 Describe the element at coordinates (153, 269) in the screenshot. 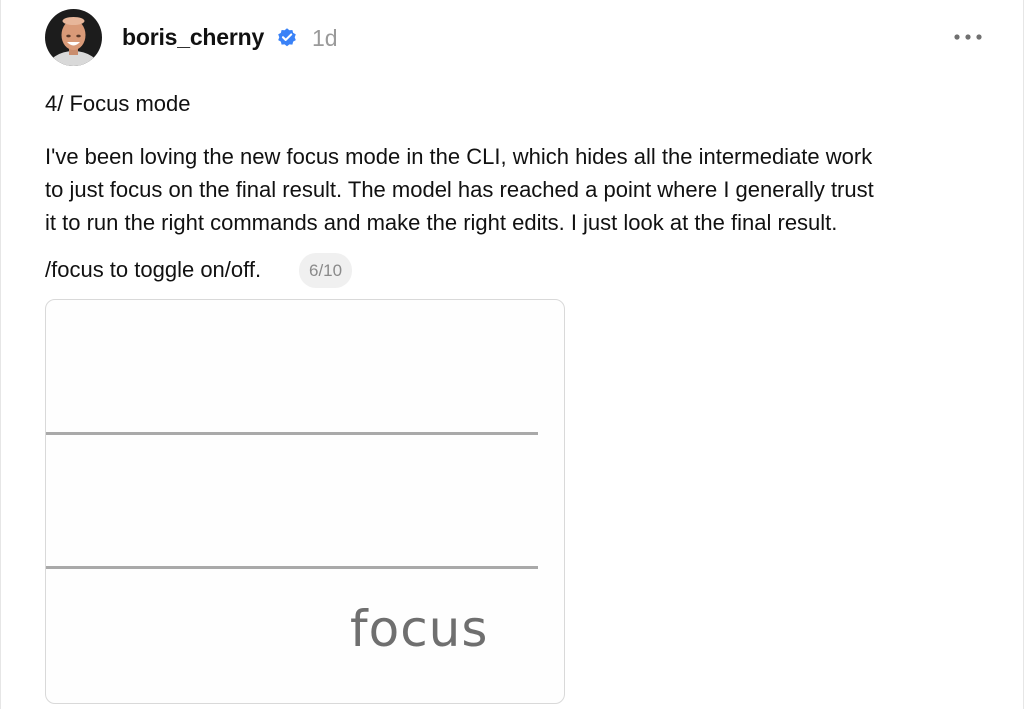

I see `toggle-instruction: /focus to toggle on/off.` at that location.